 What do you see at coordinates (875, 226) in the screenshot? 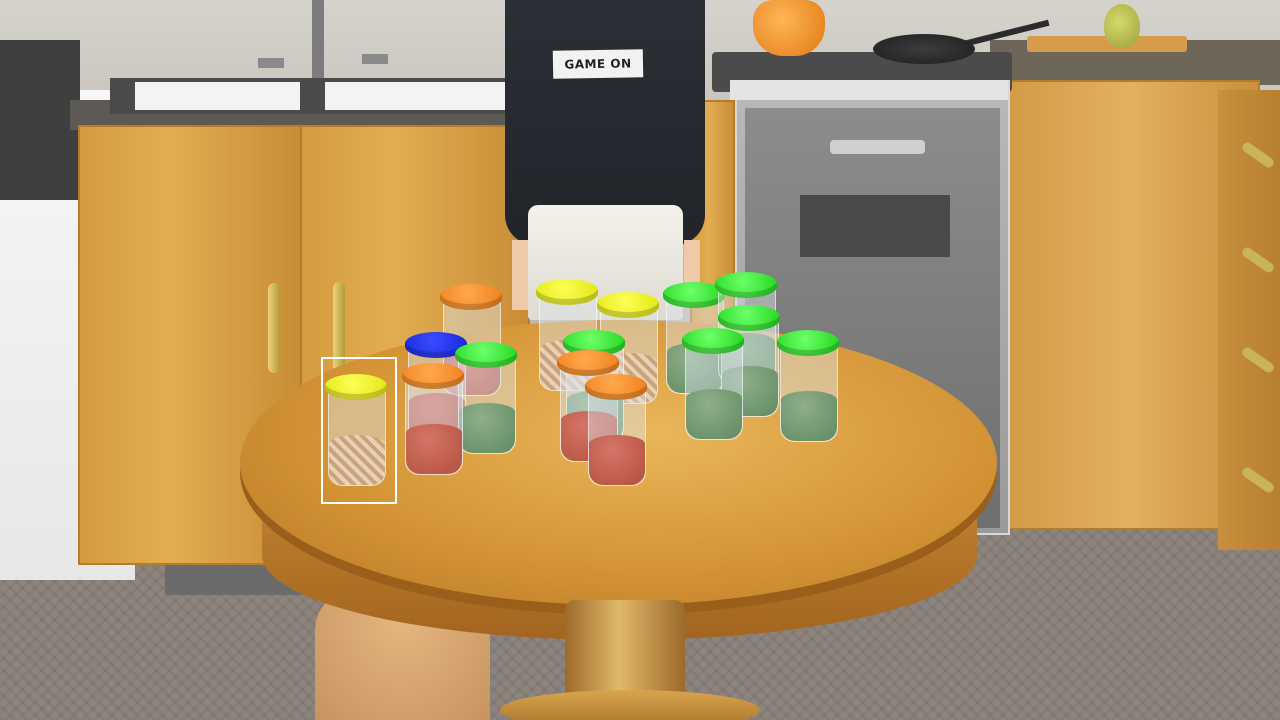
I see `oven-window` at bounding box center [875, 226].